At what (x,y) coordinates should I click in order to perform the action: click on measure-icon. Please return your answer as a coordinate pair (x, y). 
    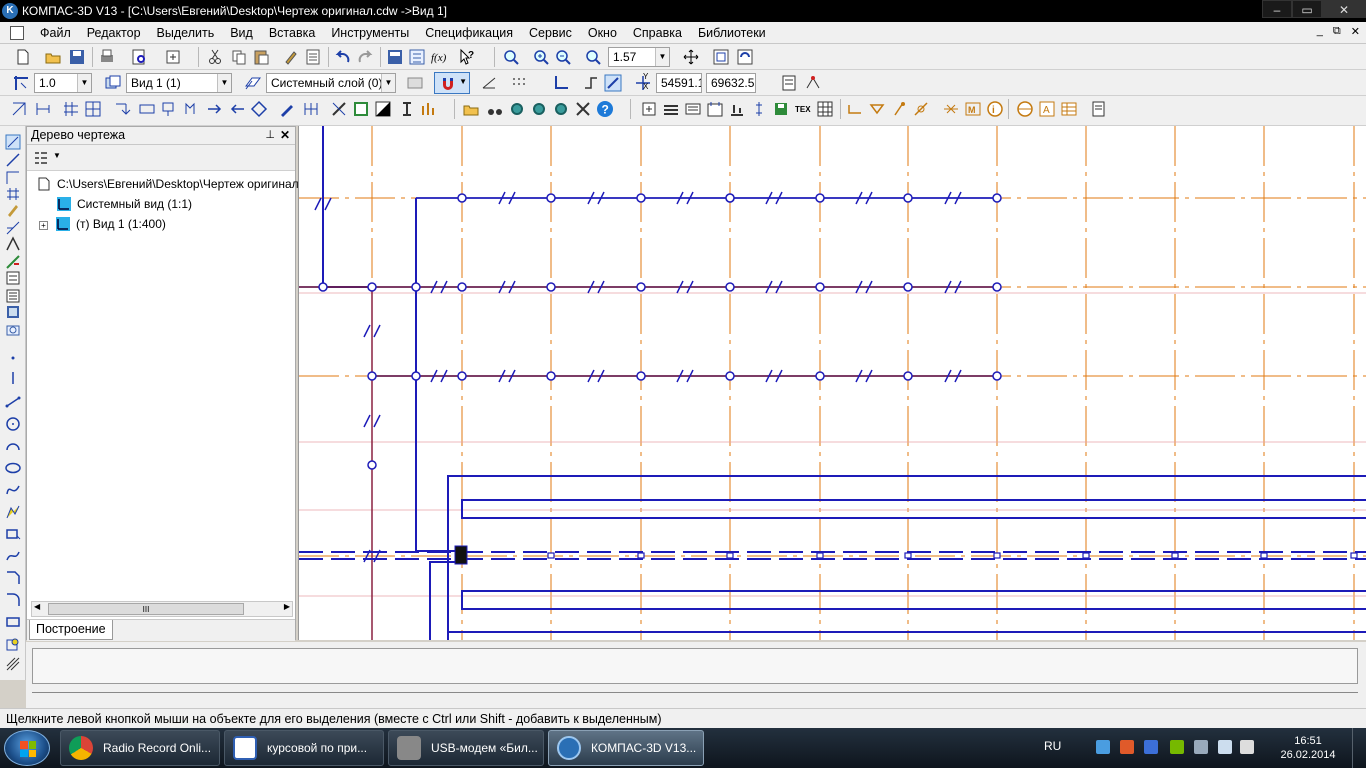
    Looking at the image, I should click on (407, 109).